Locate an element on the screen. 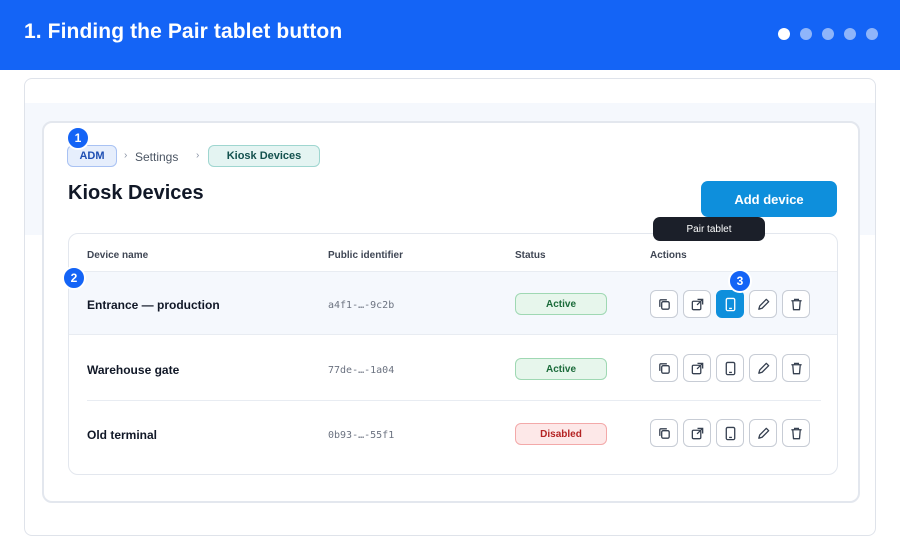 The image size is (900, 560). column-header-status: Status is located at coordinates (530, 255).